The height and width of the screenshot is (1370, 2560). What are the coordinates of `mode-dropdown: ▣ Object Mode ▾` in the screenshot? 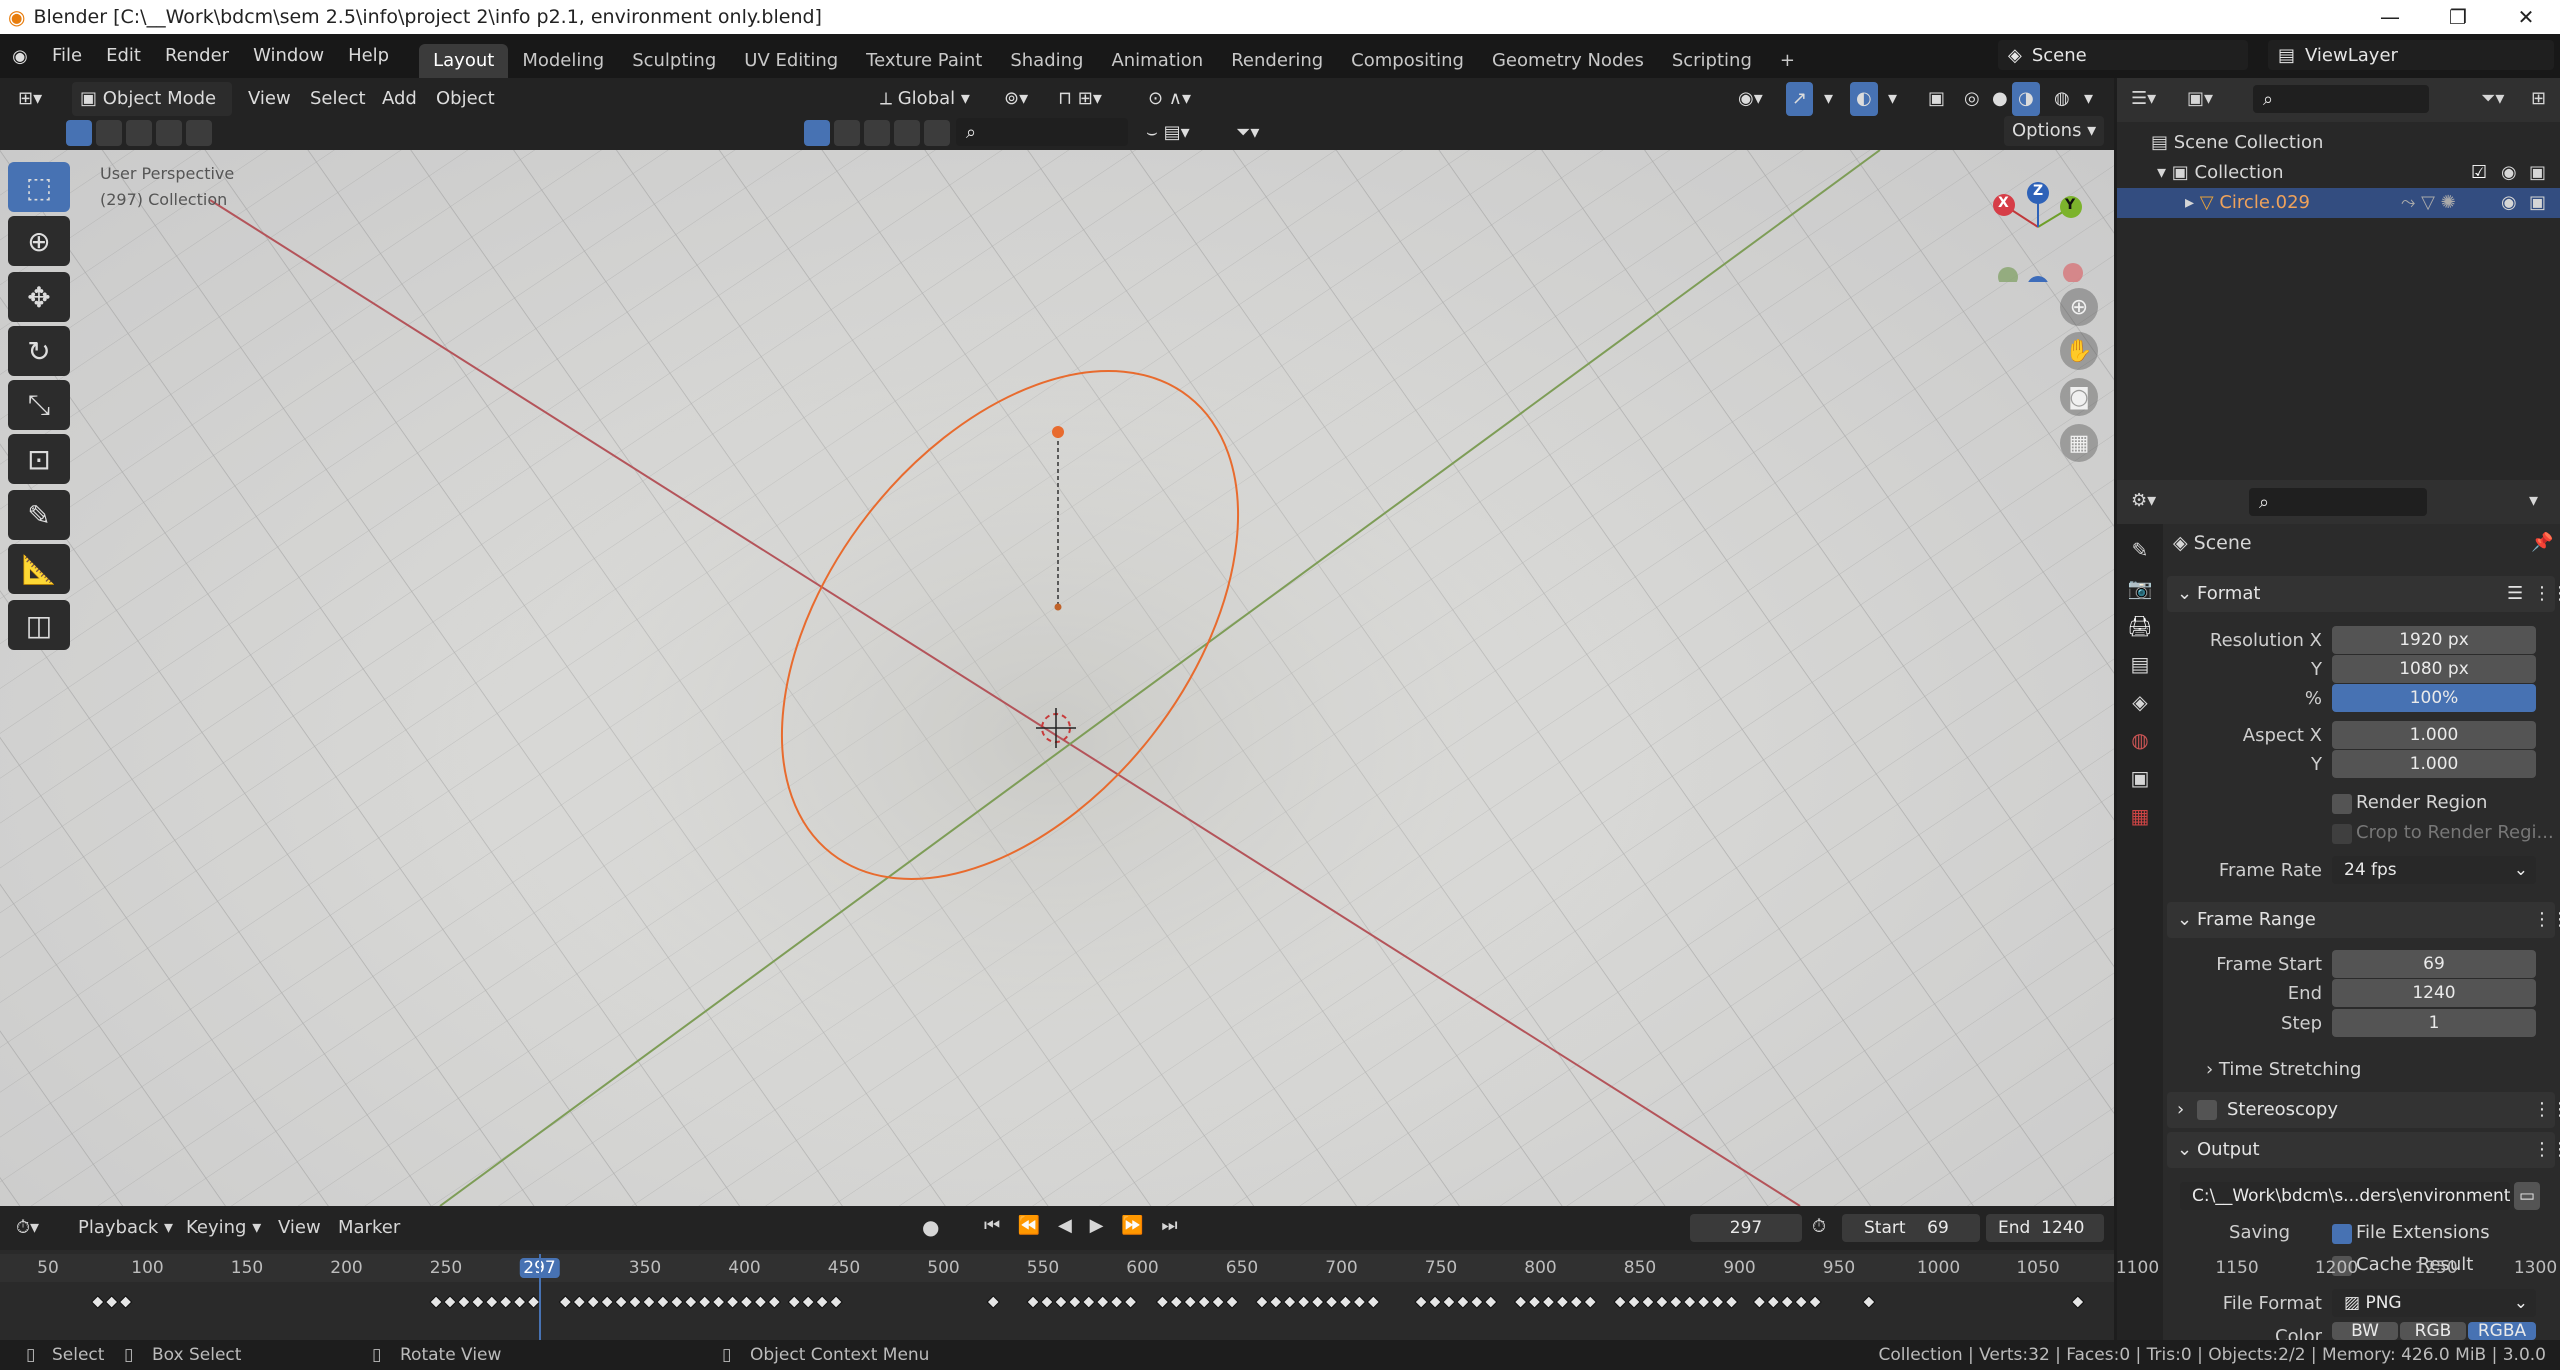 It's located at (152, 112).